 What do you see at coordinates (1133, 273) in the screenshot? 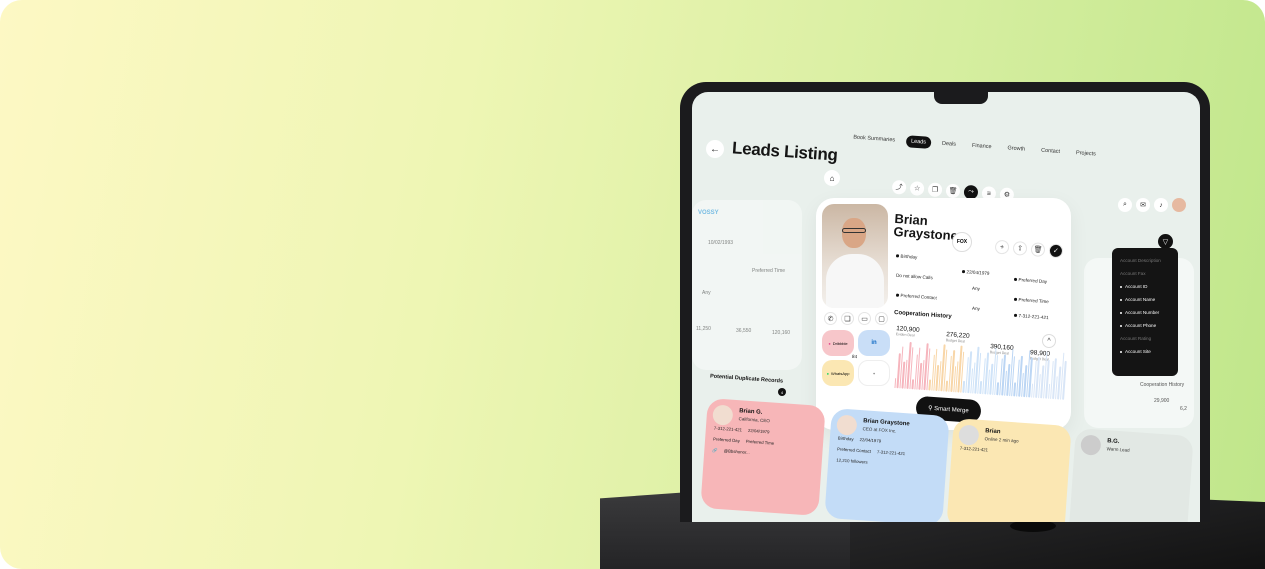
I see `dropdown-item-label: Account Fax` at bounding box center [1133, 273].